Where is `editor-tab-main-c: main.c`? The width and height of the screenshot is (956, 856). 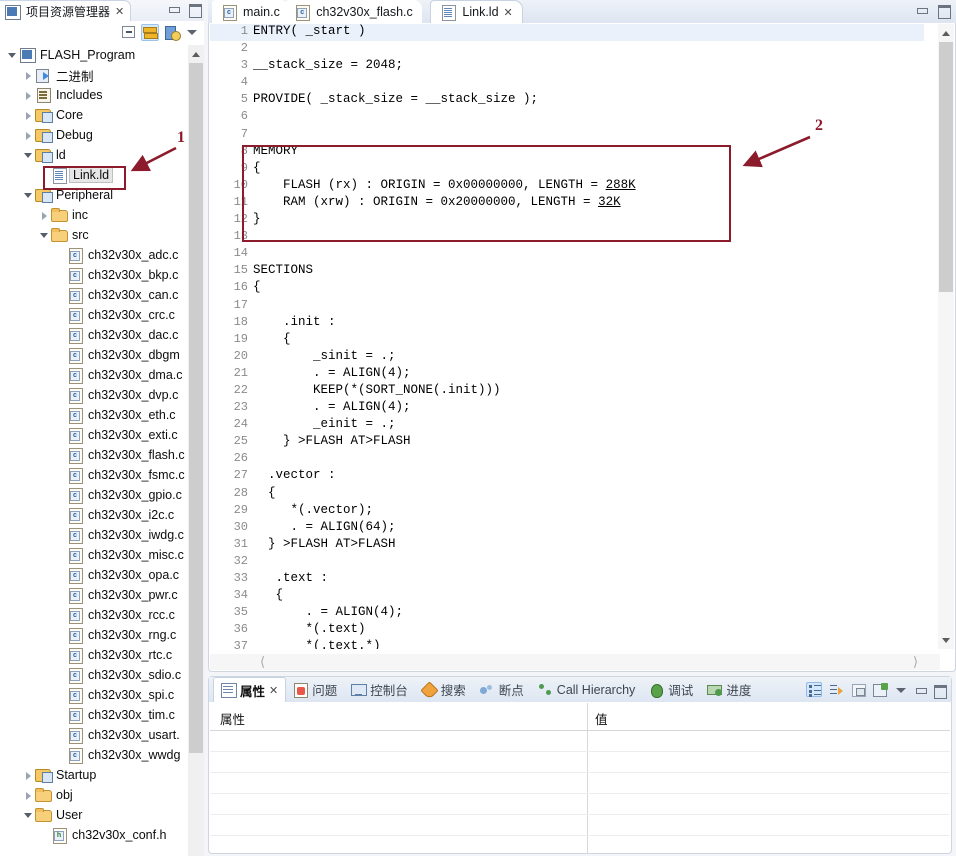 editor-tab-main-c: main.c is located at coordinates (250, 11).